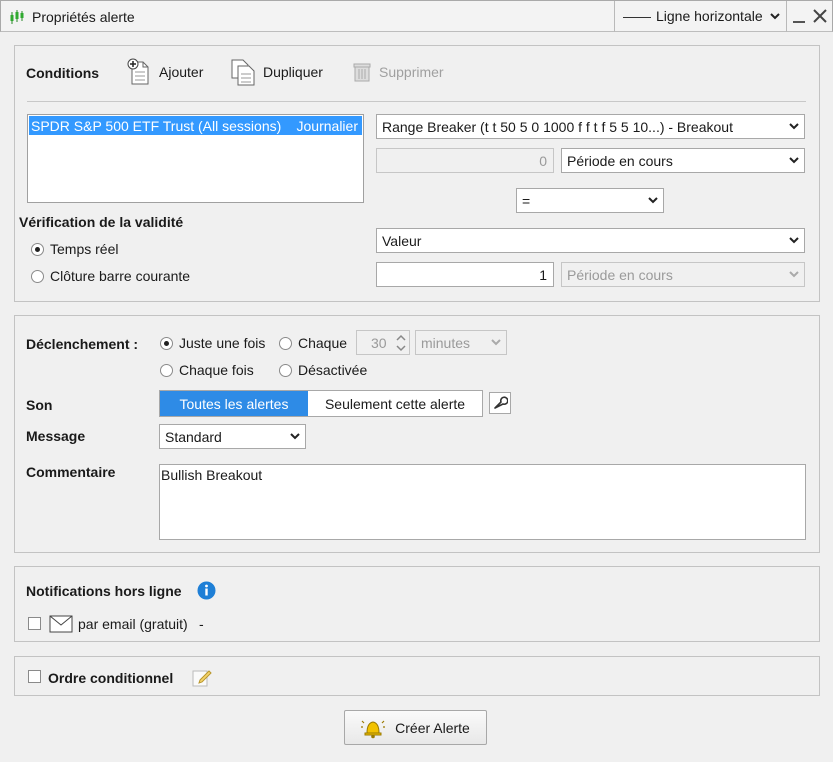 The width and height of the screenshot is (833, 762). Describe the element at coordinates (104, 591) in the screenshot. I see `notifications-heading: Notifications hors ligne` at that location.